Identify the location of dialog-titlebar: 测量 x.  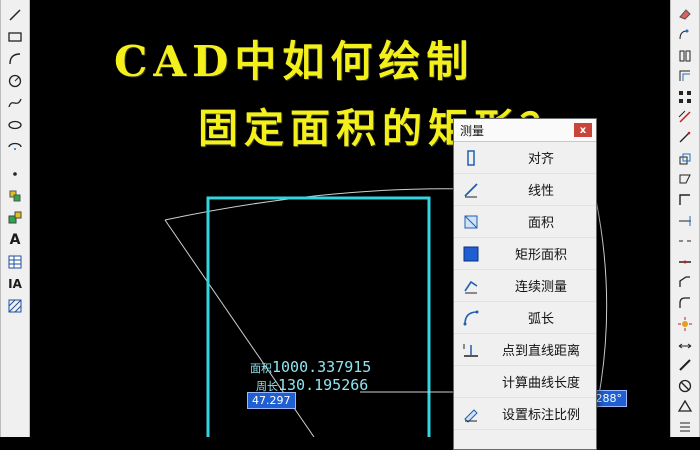
(525, 130).